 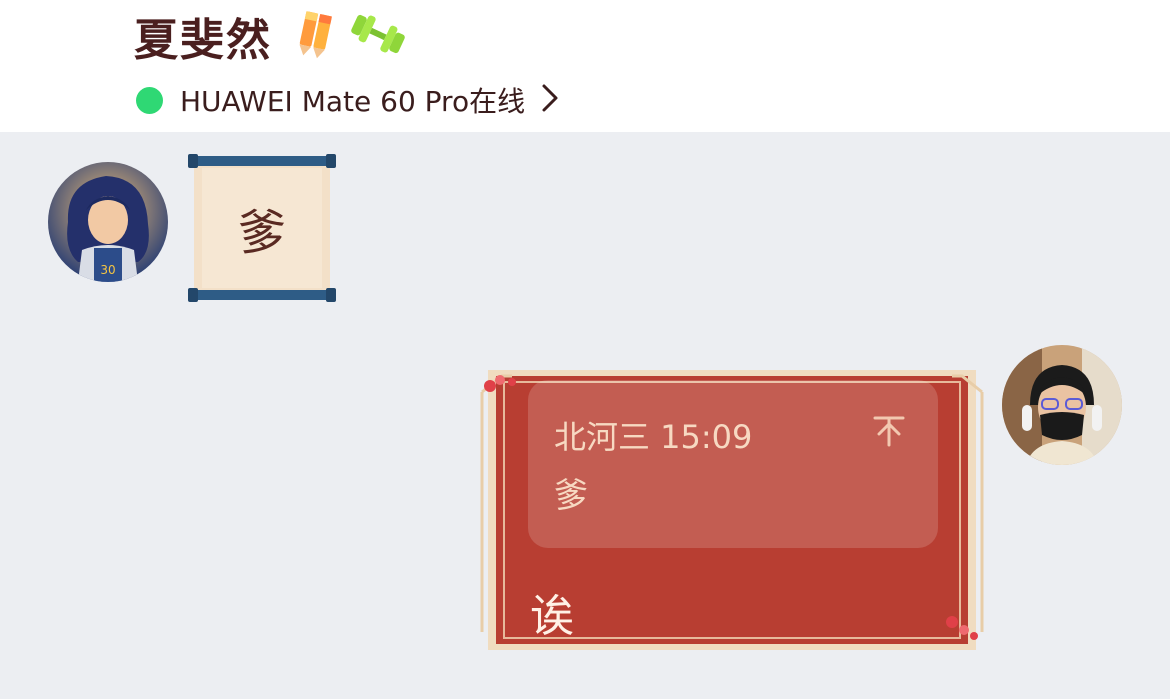 I want to click on sticker-text: 爹, so click(x=261, y=233).